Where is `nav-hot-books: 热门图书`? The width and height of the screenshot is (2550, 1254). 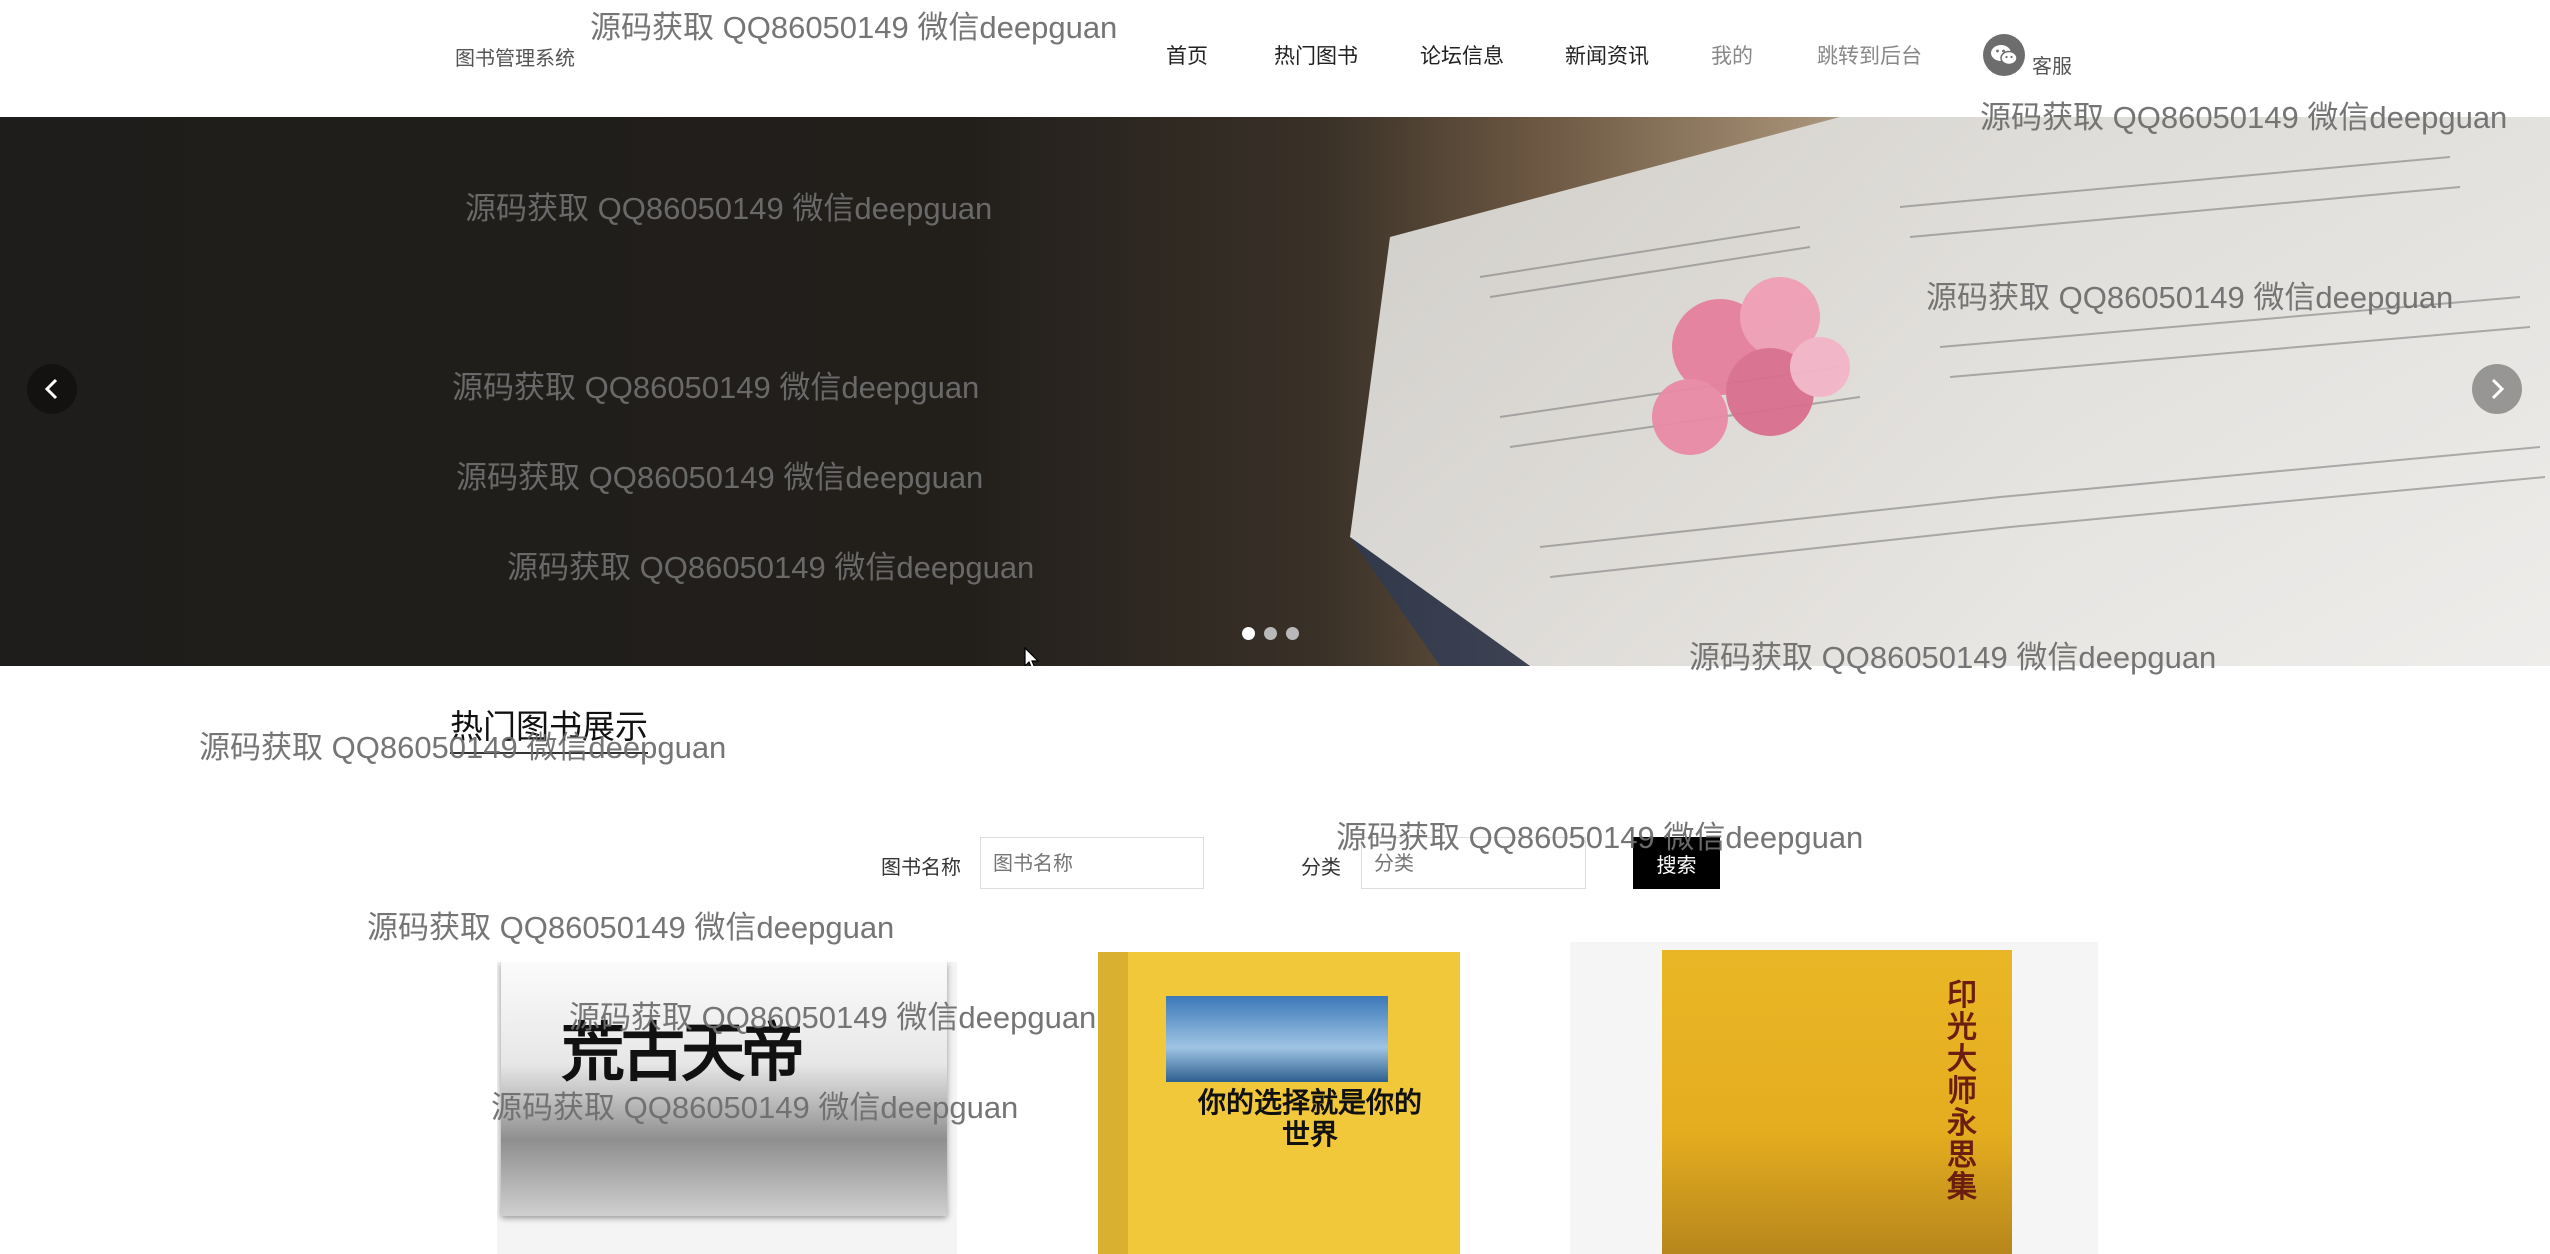
nav-hot-books: 热门图书 is located at coordinates (1316, 55).